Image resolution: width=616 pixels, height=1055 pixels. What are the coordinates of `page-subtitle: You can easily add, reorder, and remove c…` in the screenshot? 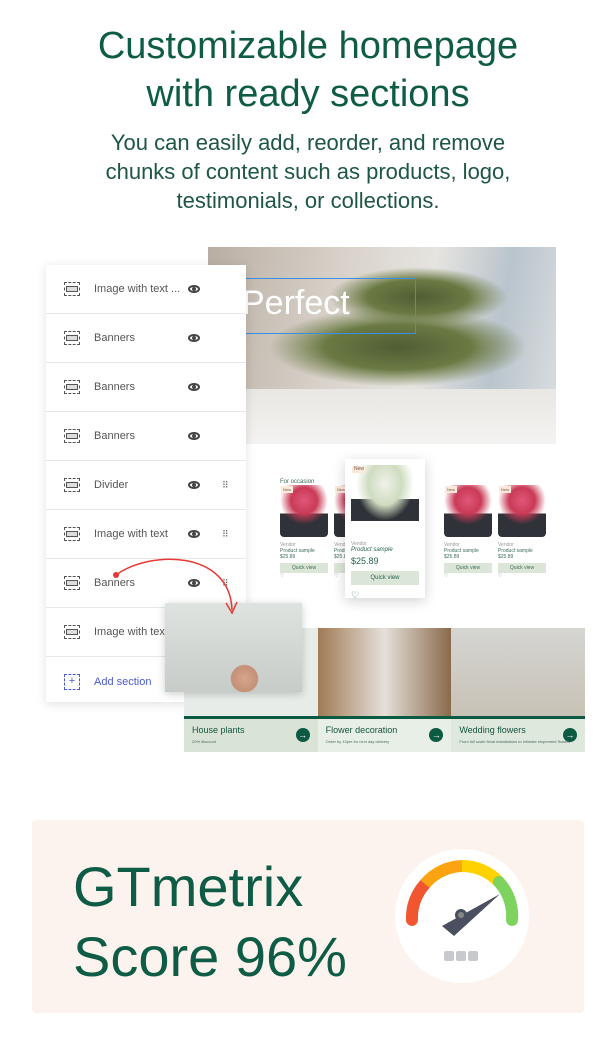 It's located at (308, 171).